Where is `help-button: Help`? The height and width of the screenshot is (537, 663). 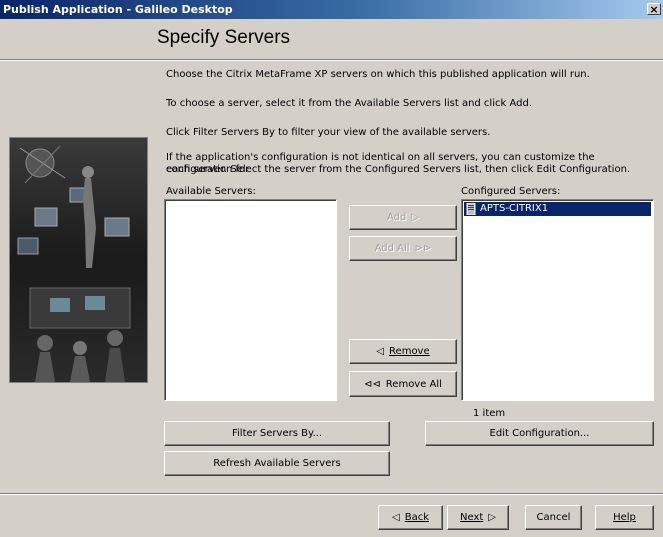
help-button: Help is located at coordinates (624, 517).